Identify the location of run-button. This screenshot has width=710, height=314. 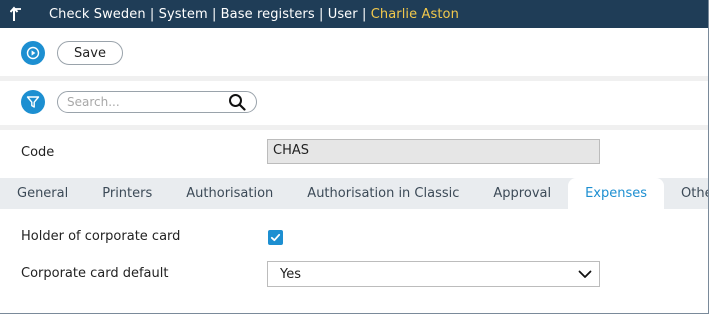
(33, 53).